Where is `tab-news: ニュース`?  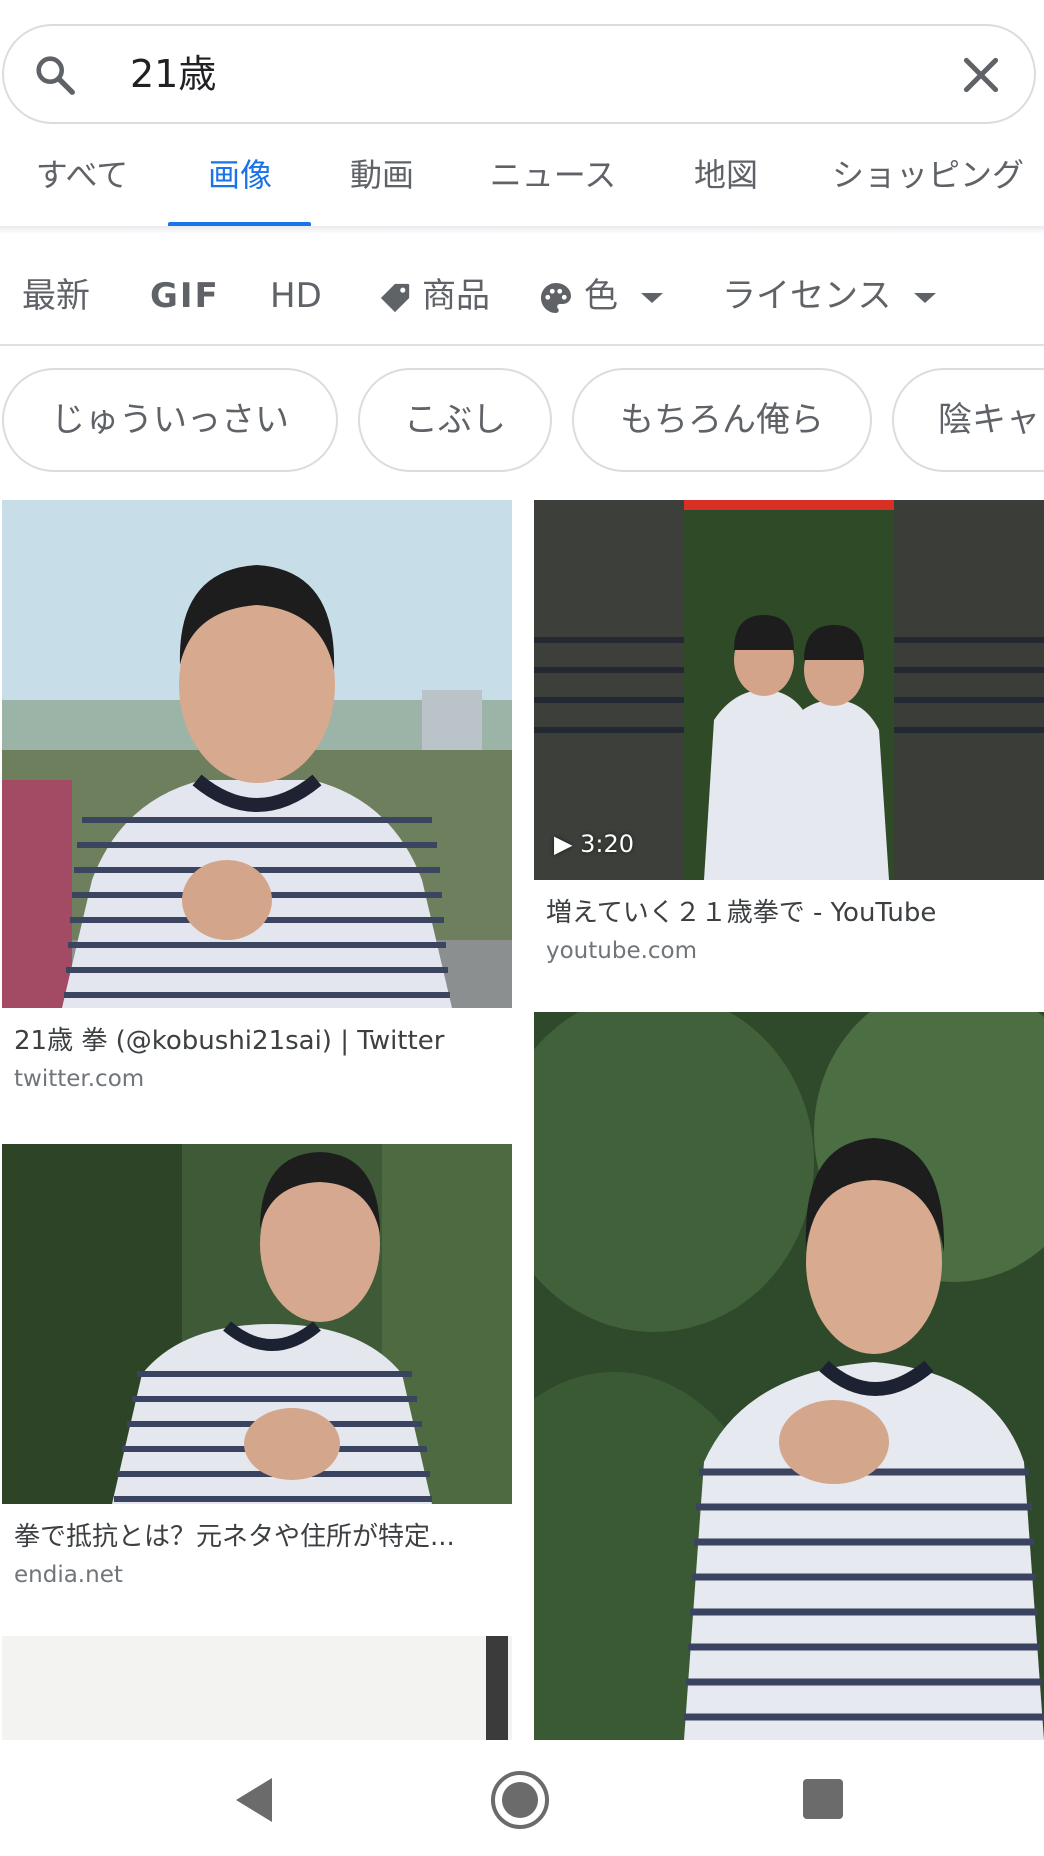 tab-news: ニュース is located at coordinates (553, 190).